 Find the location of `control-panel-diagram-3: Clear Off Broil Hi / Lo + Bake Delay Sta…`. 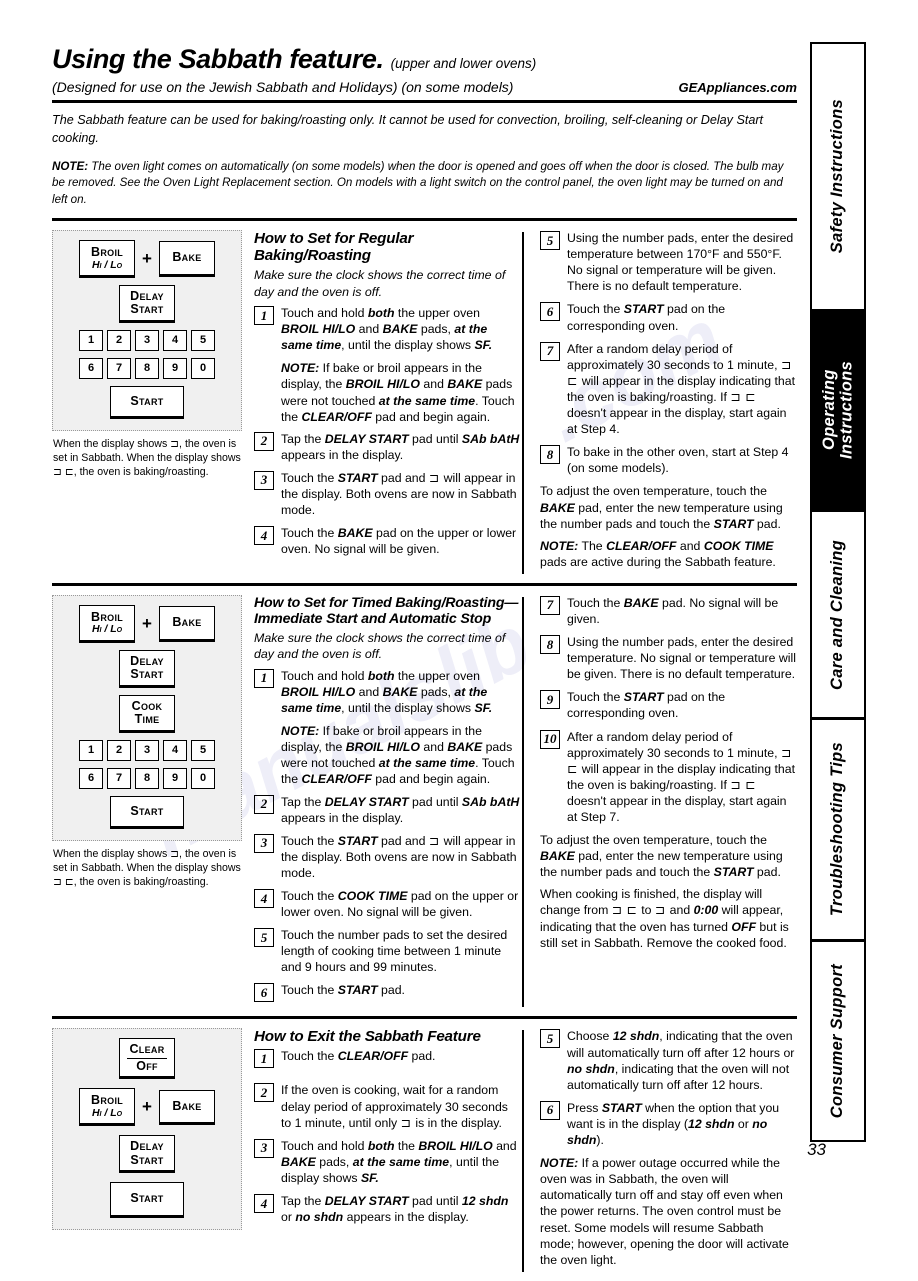

control-panel-diagram-3: Clear Off Broil Hi / Lo + Bake Delay Sta… is located at coordinates (147, 1129).